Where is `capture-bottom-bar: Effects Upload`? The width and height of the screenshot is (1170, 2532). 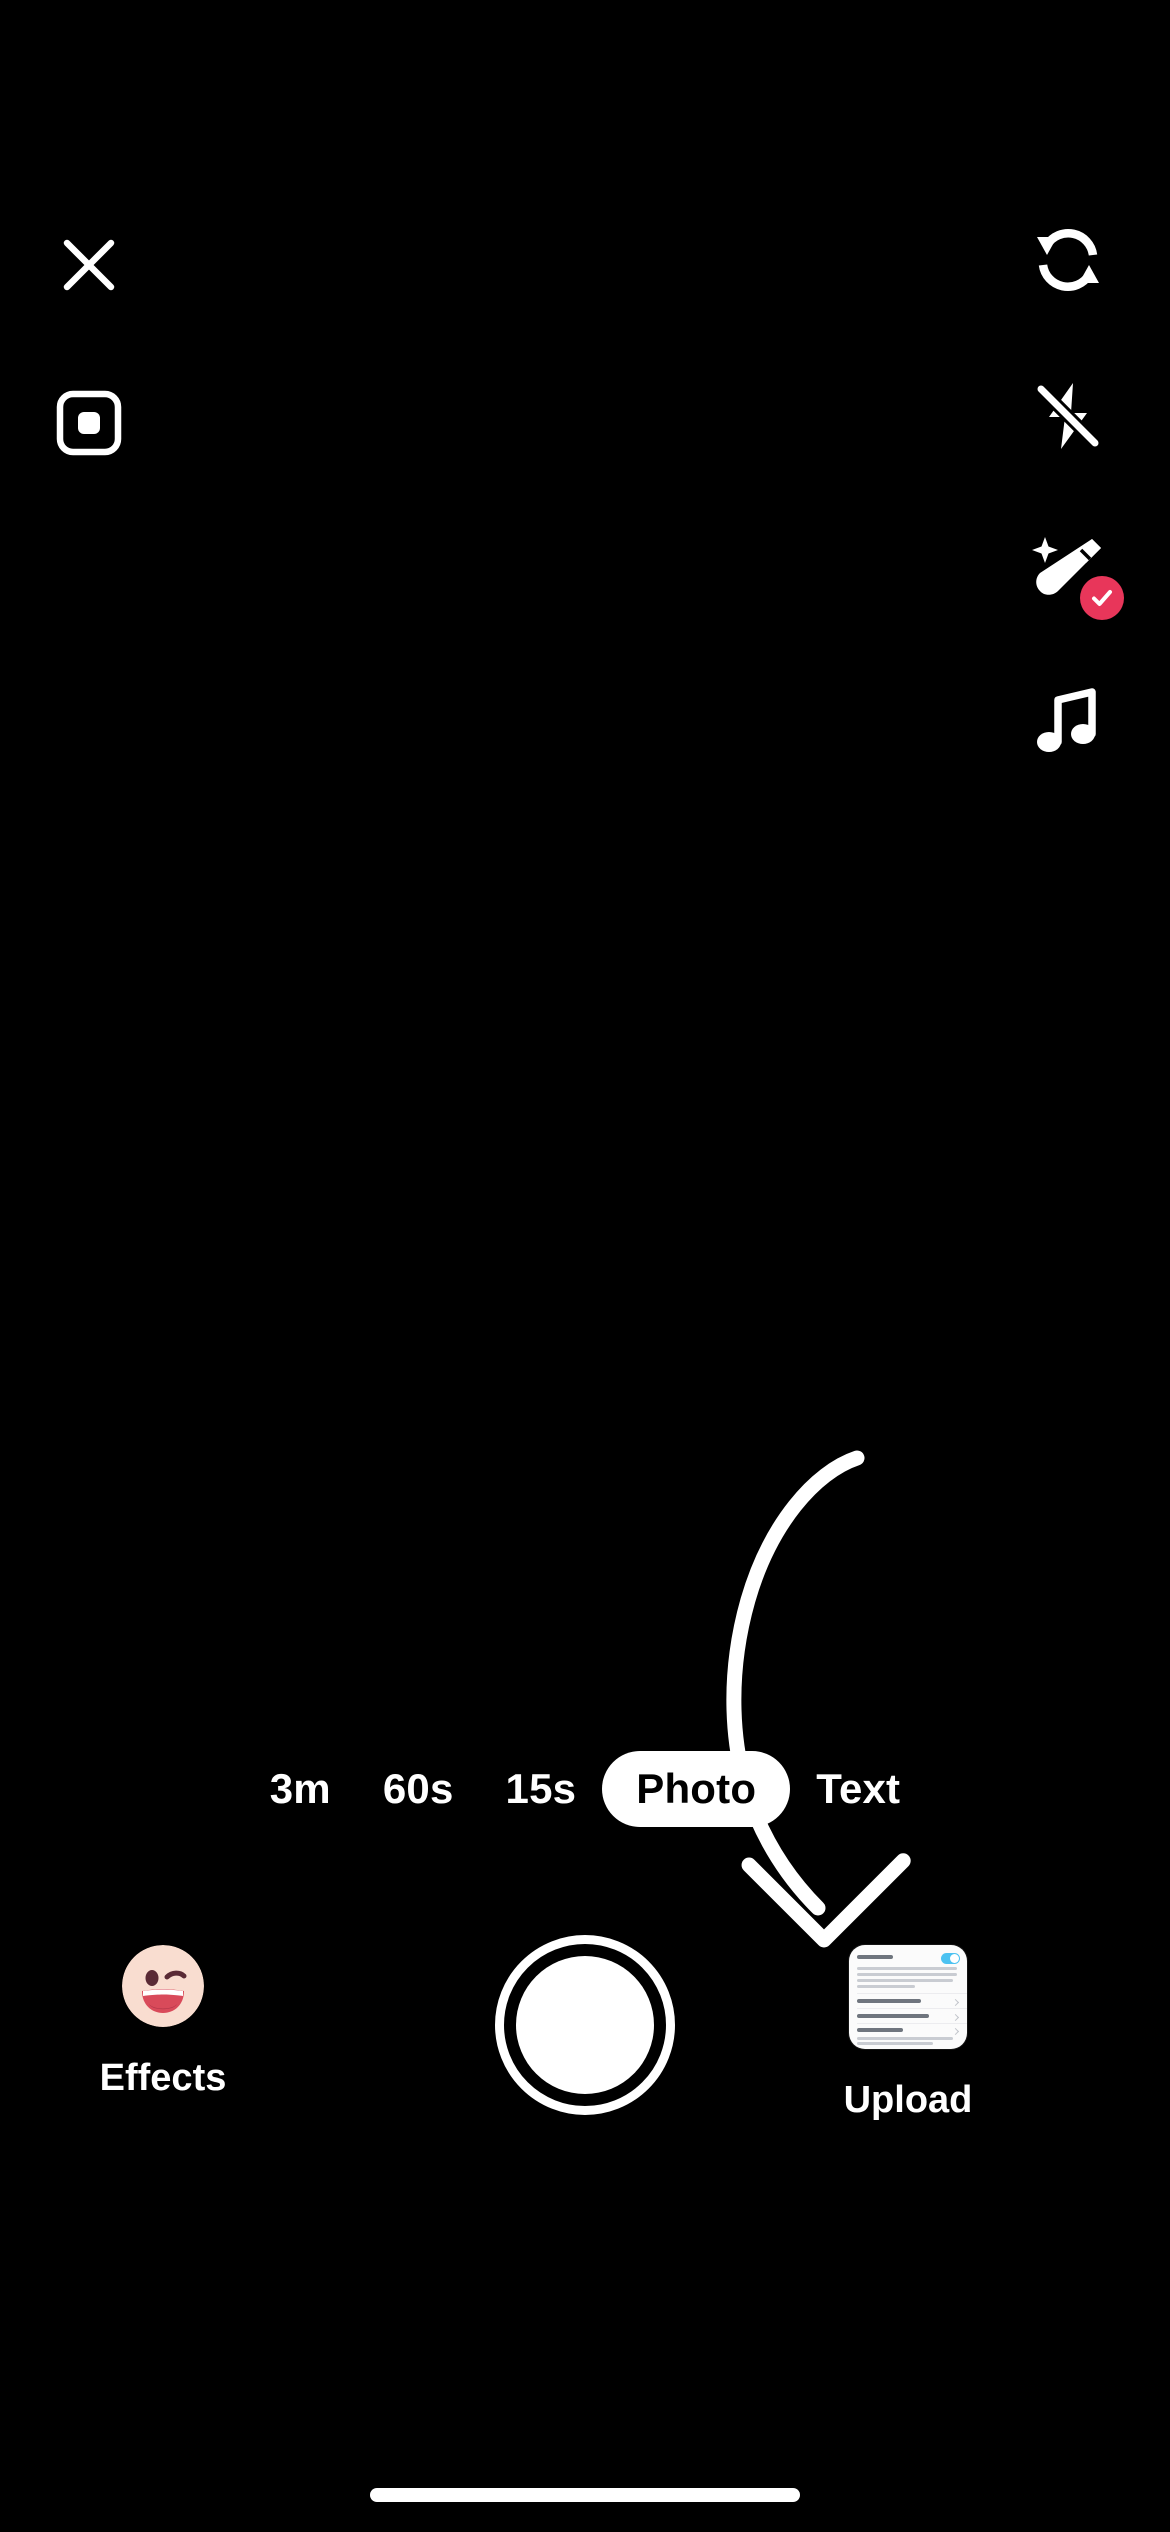 capture-bottom-bar: Effects Upload is located at coordinates (585, 2090).